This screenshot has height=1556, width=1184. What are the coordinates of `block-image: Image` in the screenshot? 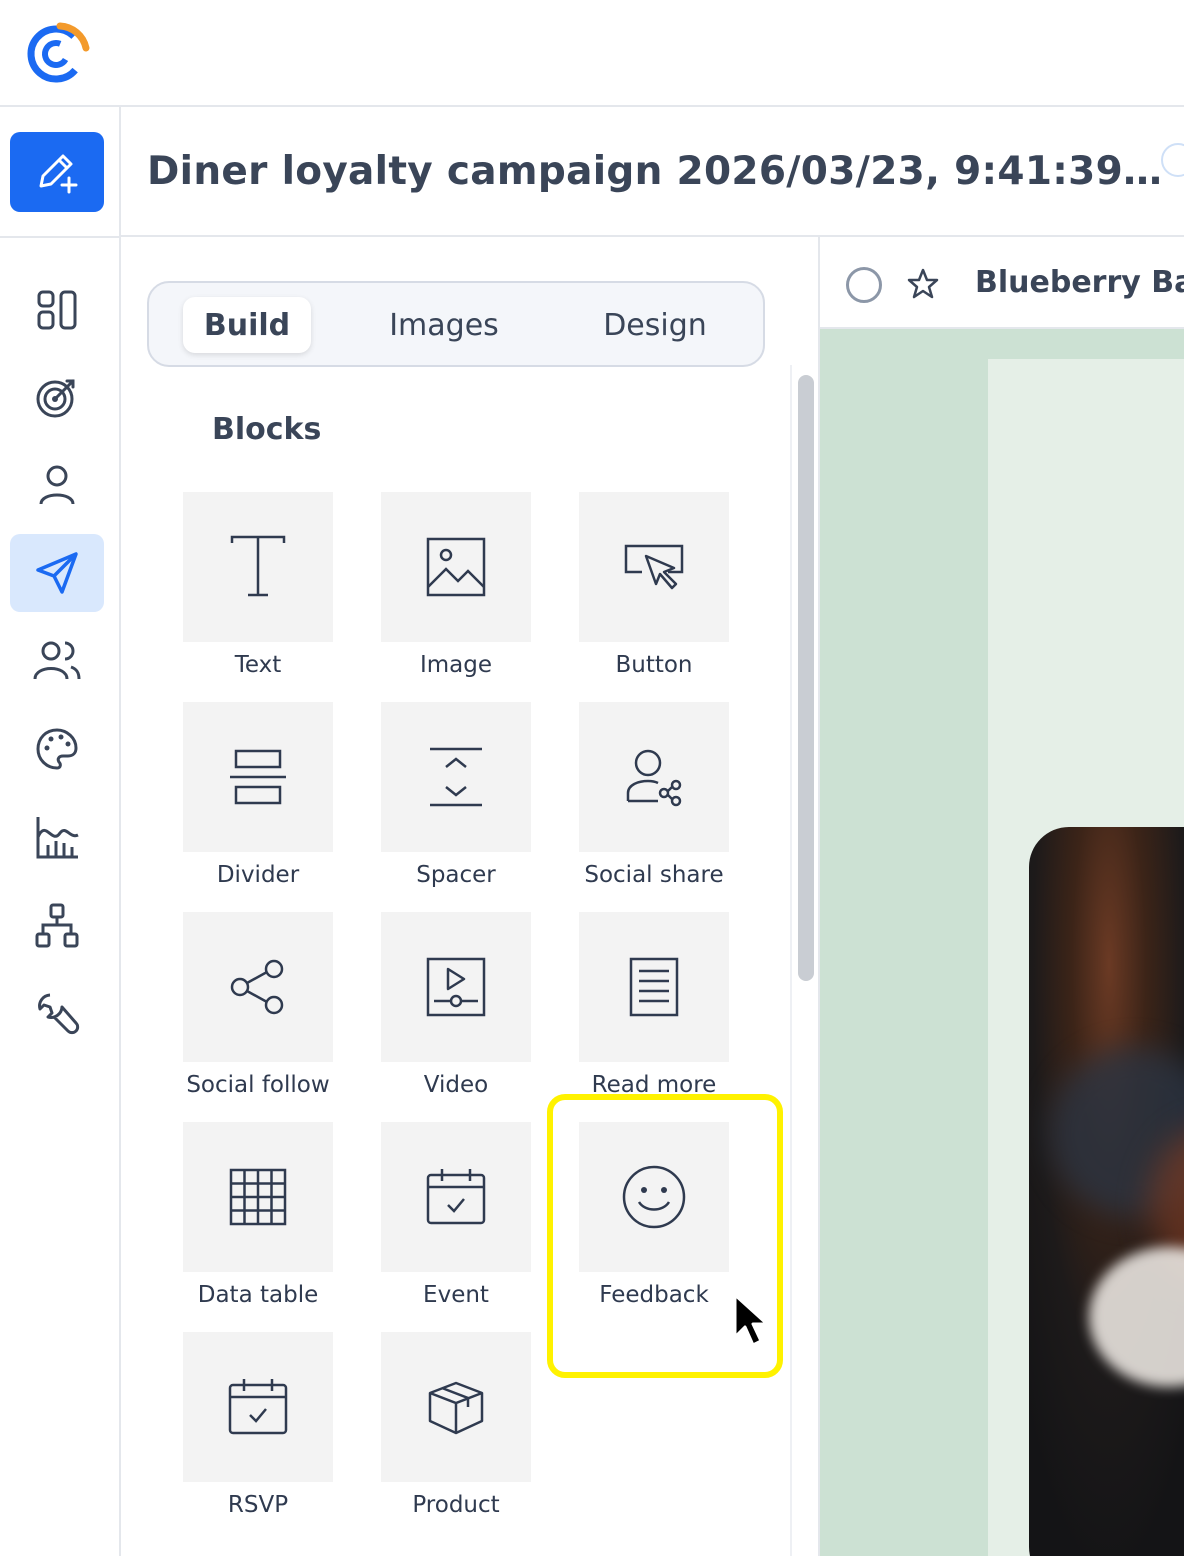 It's located at (456, 592).